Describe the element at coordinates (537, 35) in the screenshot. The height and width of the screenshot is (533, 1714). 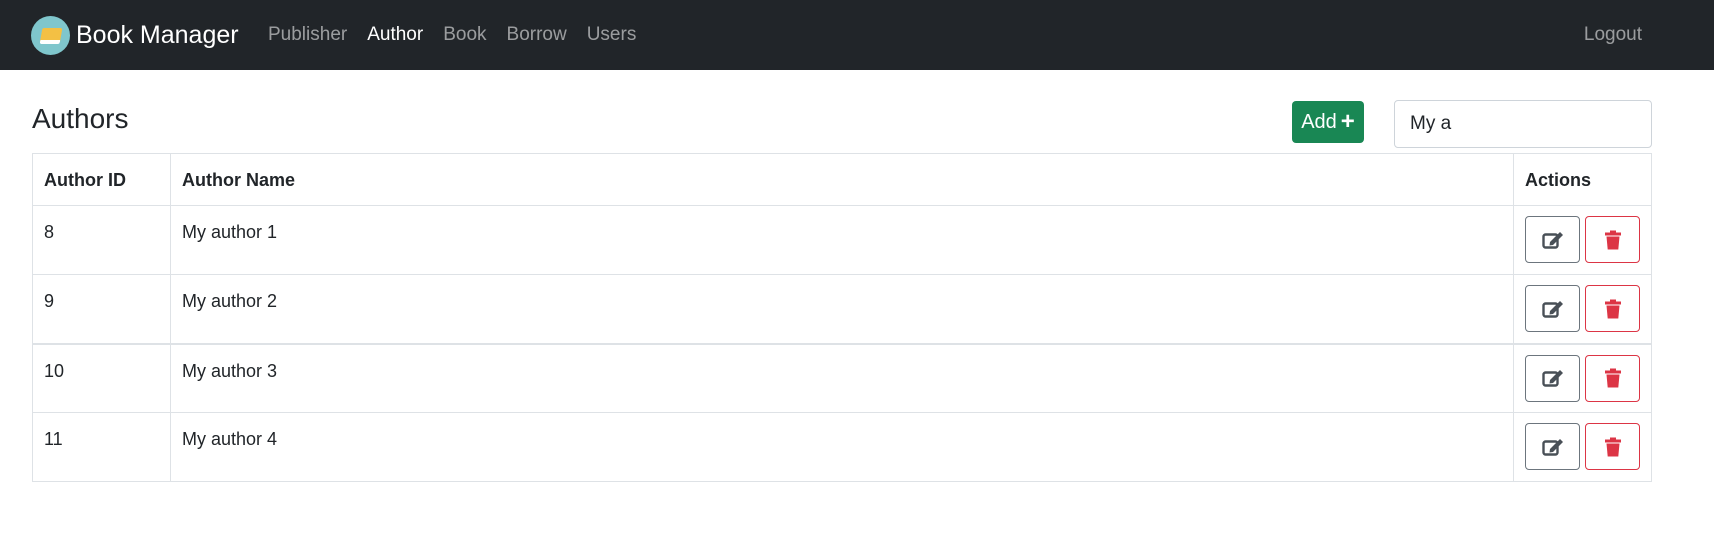
I see `nav-link-borrow: Borrow` at that location.